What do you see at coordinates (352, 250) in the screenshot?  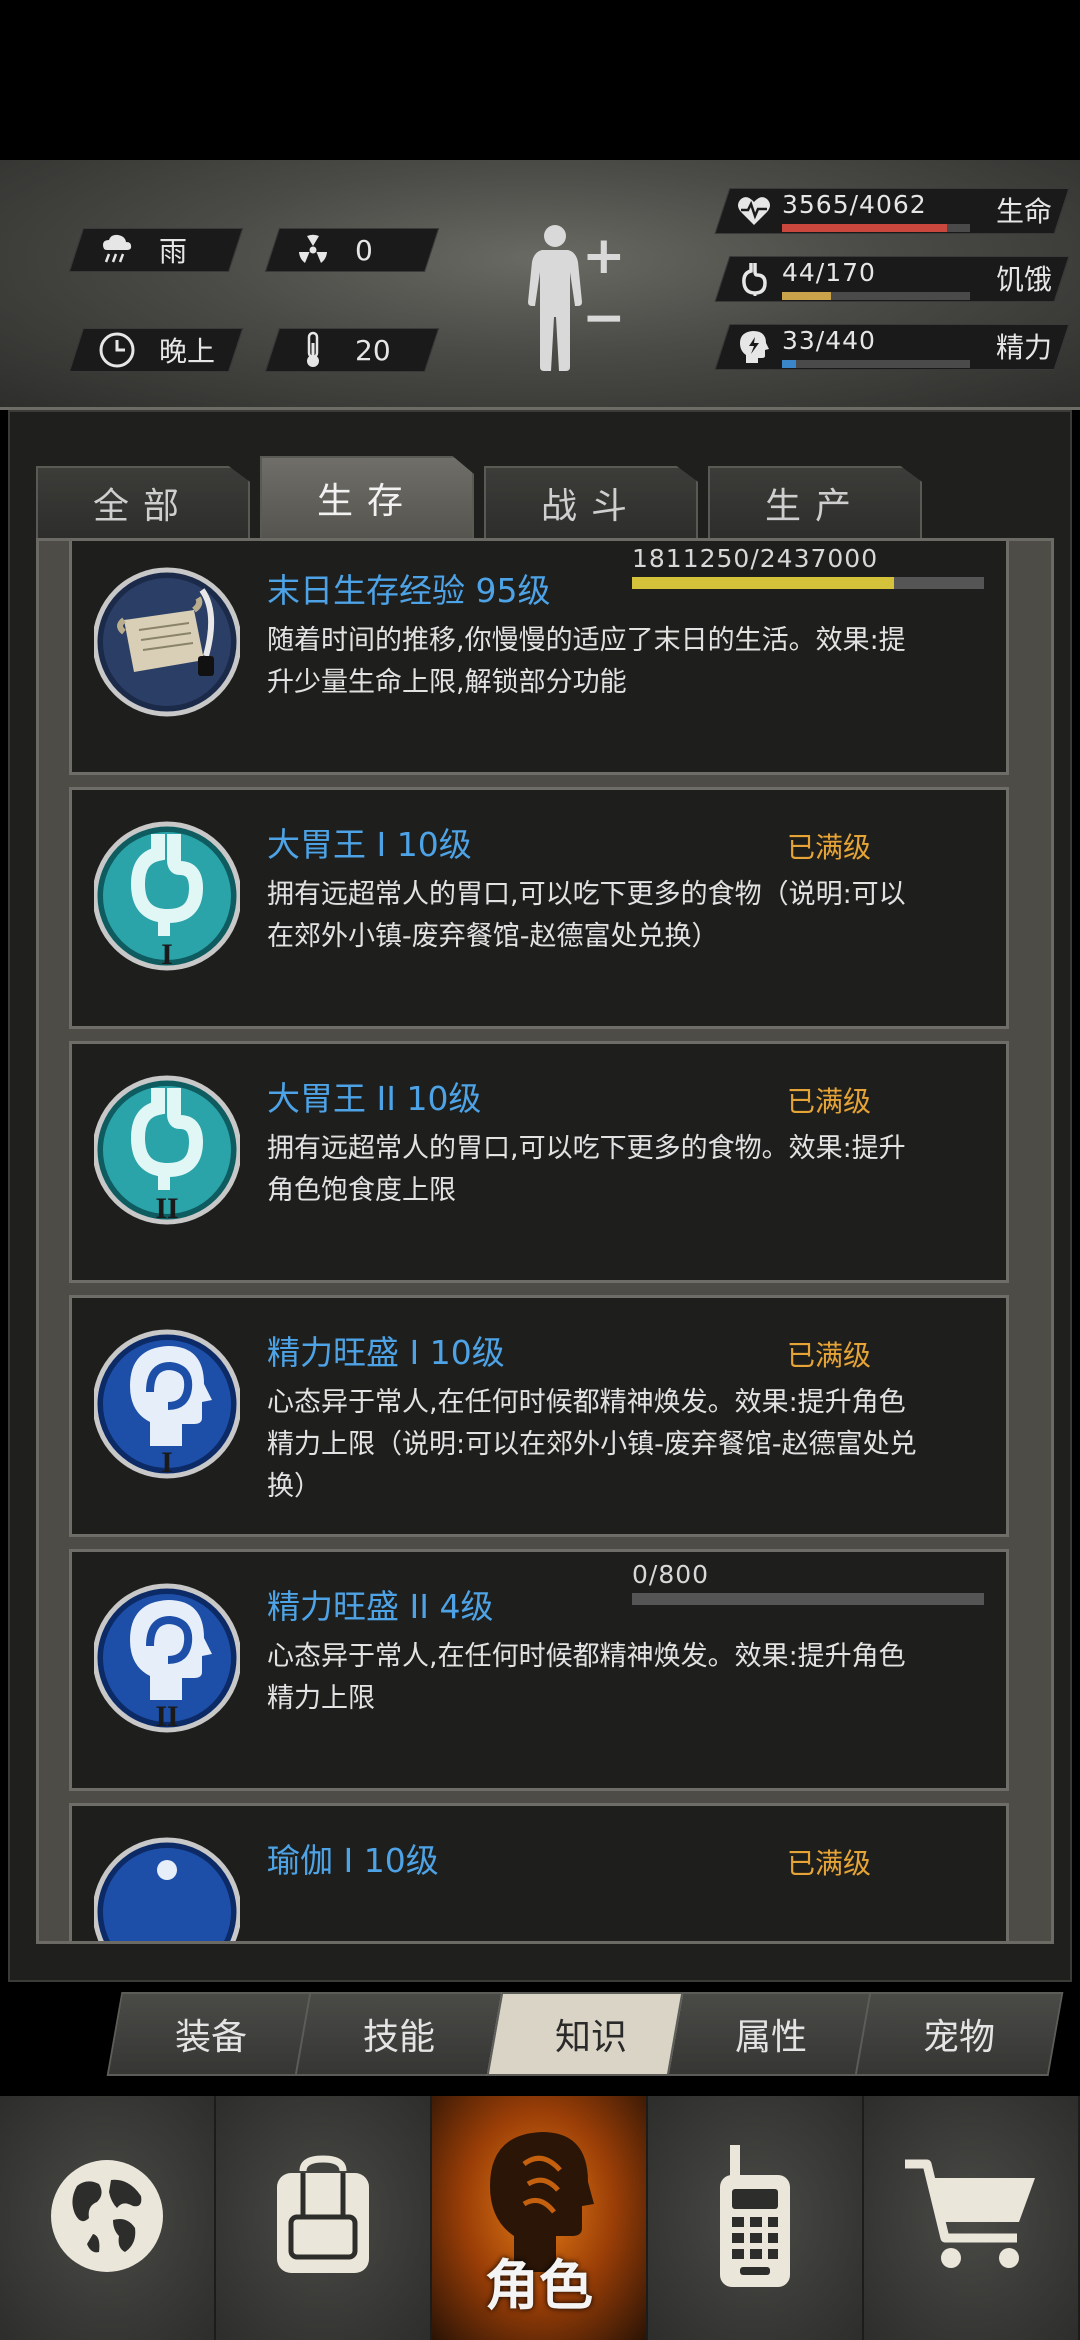 I see `radiation-chip: 0` at bounding box center [352, 250].